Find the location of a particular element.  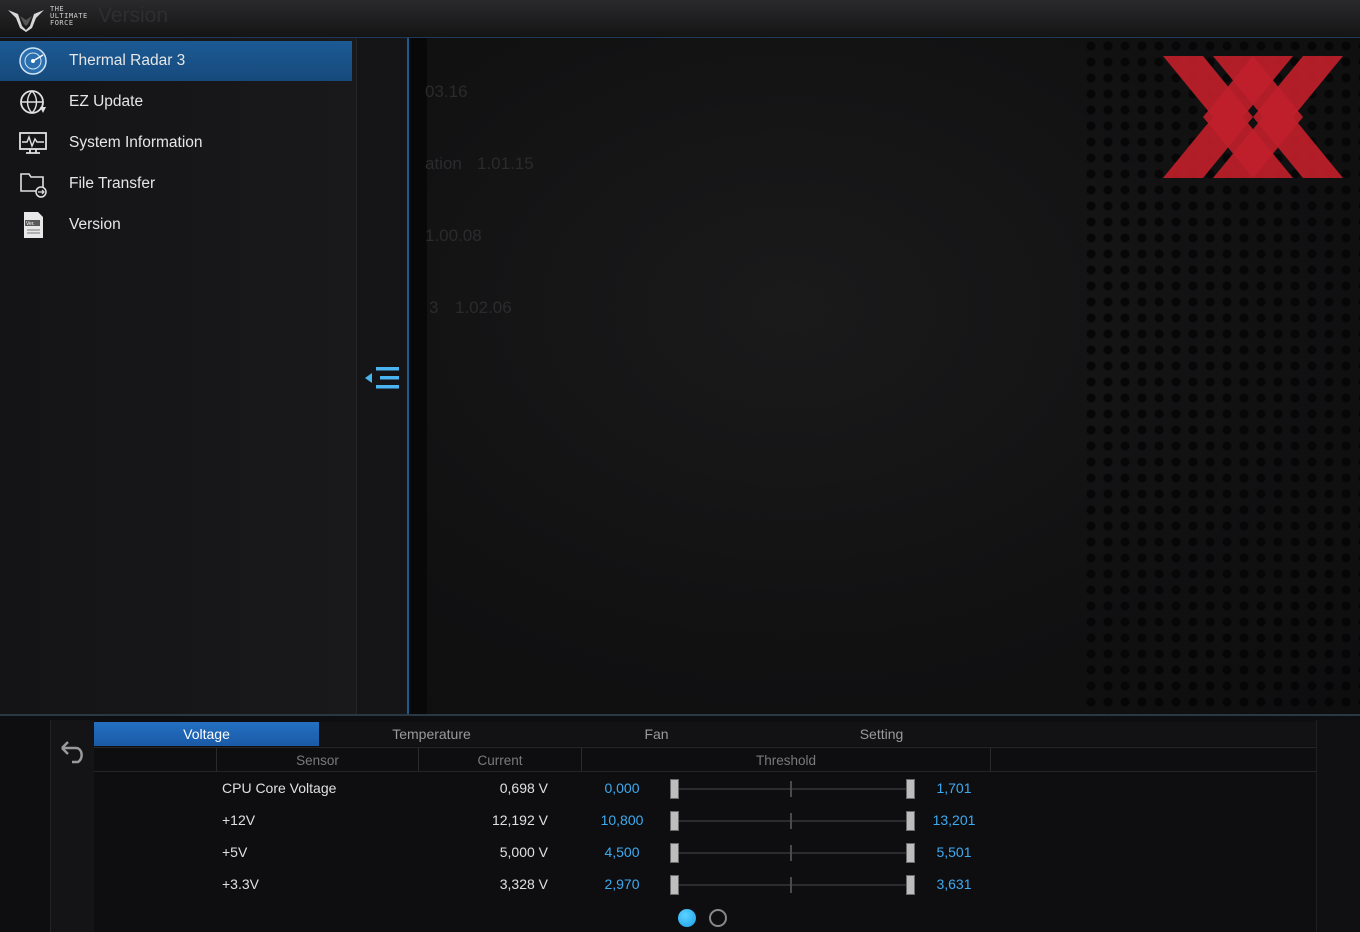

sensor-name: +12V is located at coordinates (239, 820).